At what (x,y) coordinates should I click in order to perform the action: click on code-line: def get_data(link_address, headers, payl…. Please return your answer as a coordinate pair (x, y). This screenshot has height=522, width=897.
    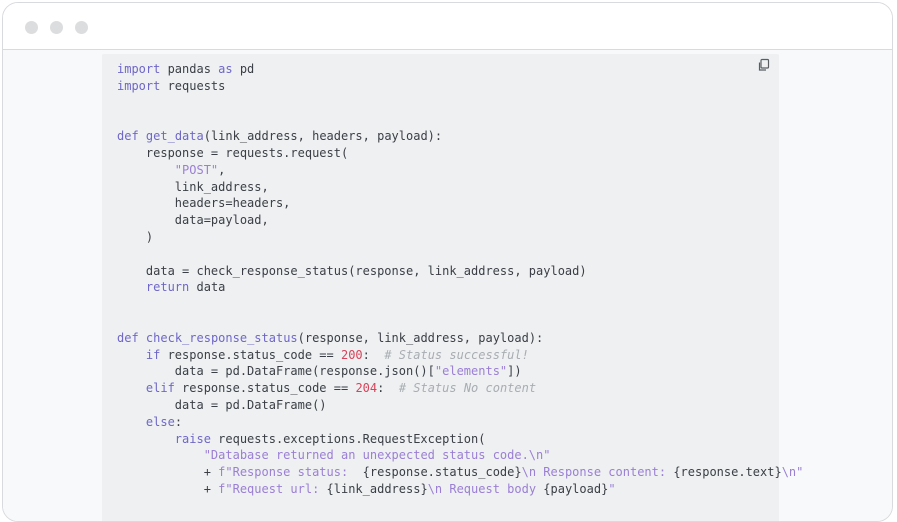
    Looking at the image, I should click on (460, 136).